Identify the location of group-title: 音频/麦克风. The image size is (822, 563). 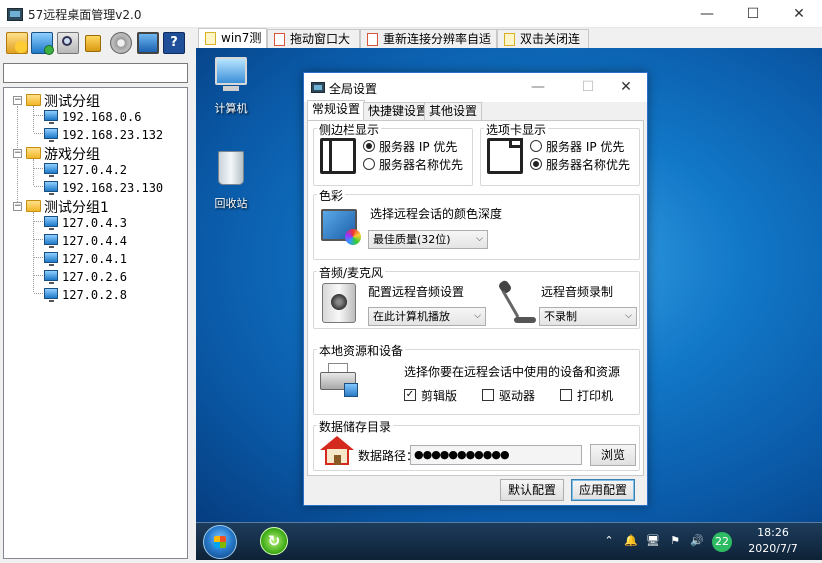
(351, 272).